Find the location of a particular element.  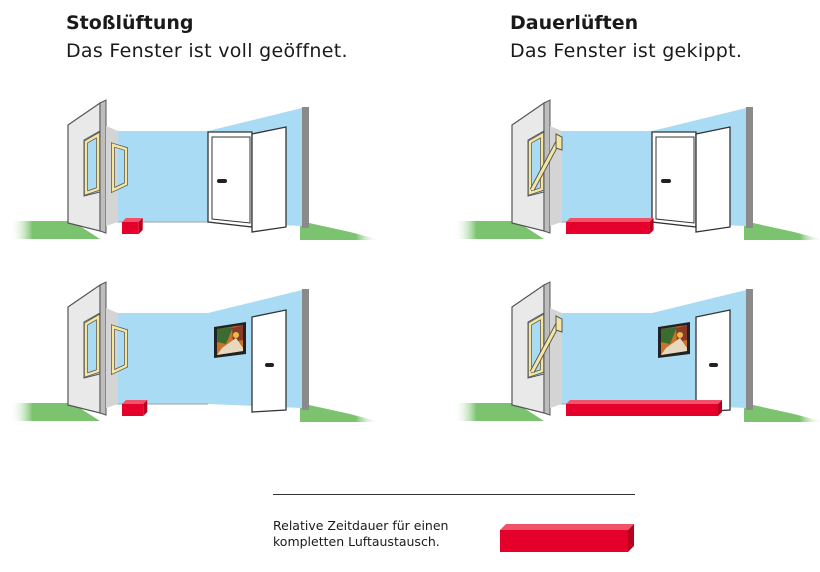

legend-bar-top is located at coordinates (567, 527).